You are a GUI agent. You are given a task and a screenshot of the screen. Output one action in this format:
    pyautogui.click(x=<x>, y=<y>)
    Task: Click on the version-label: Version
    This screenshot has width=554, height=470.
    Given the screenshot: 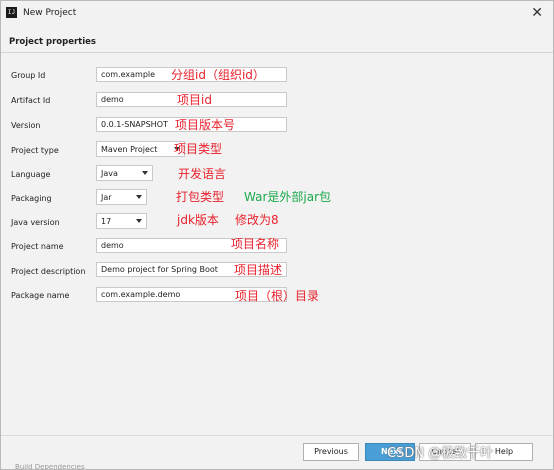 What is the action you would take?
    pyautogui.click(x=26, y=125)
    